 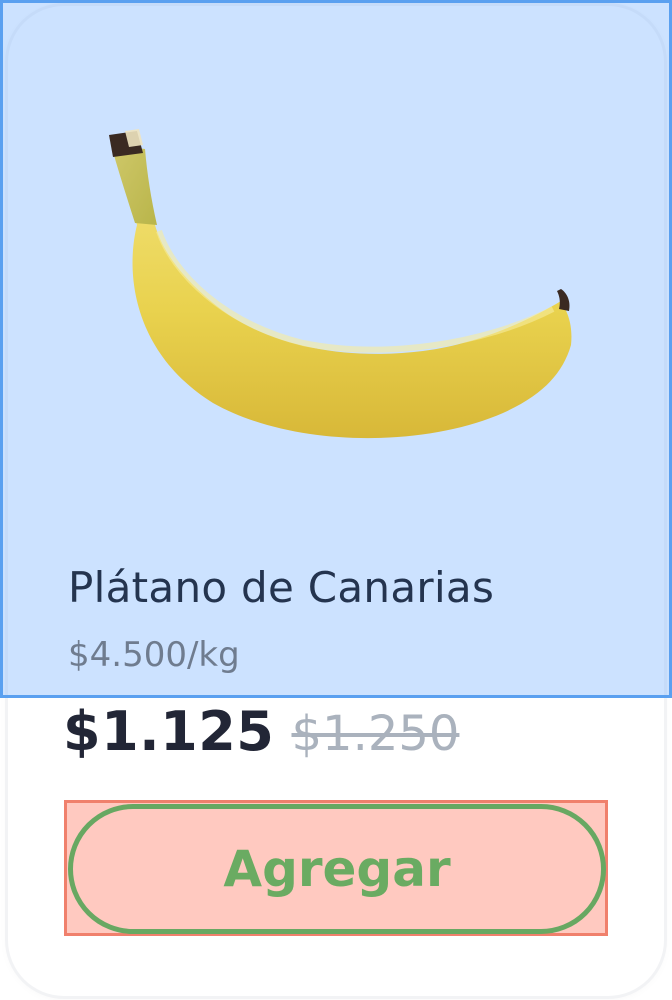 What do you see at coordinates (169, 731) in the screenshot?
I see `current-price: $1.125` at bounding box center [169, 731].